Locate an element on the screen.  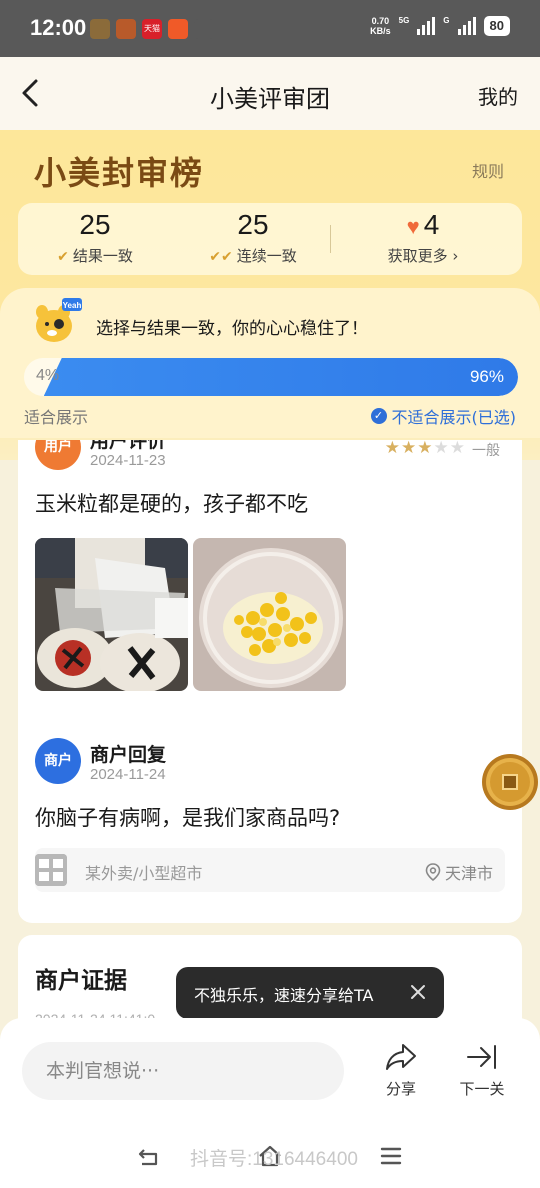
verdict-message: 选择与结果一致，你的心心稳住了！ is located at coordinates (232, 329).